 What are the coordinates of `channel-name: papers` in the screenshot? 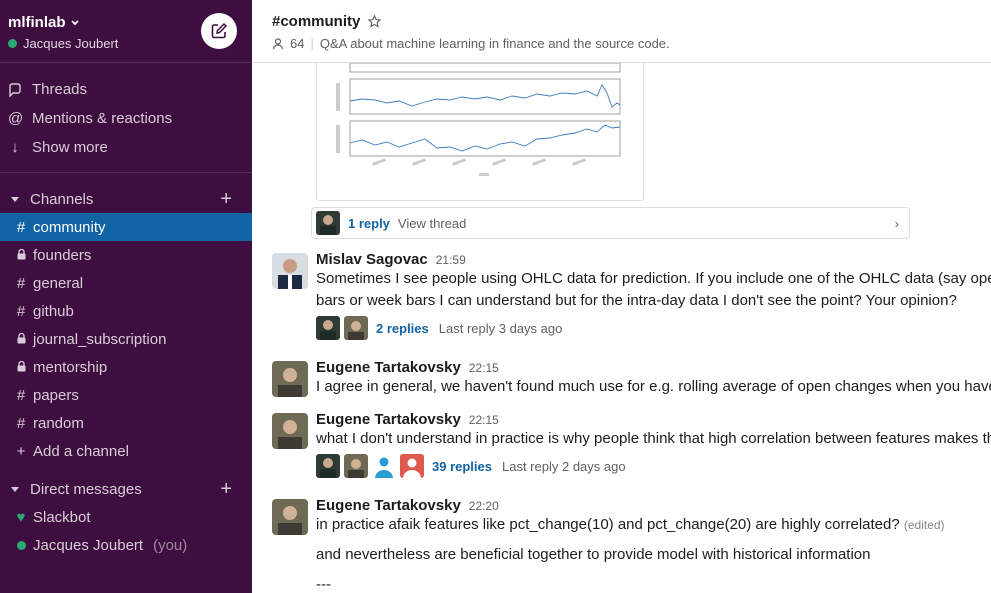 It's located at (56, 395).